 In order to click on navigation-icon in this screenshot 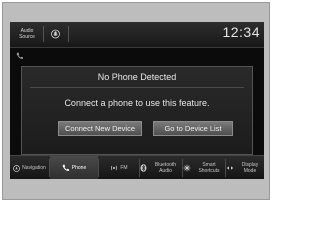, I will do `click(17, 168)`.